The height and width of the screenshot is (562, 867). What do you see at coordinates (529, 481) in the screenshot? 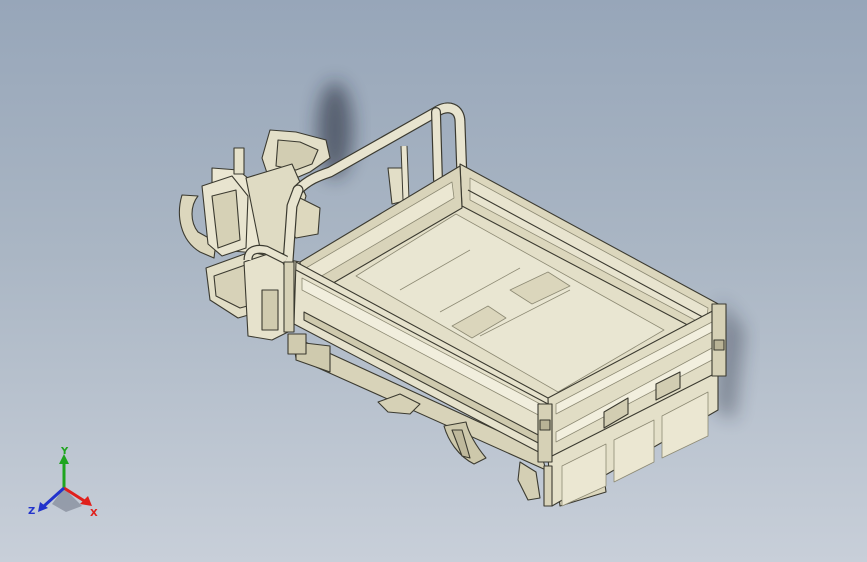
I see `rear-axle-bracket` at bounding box center [529, 481].